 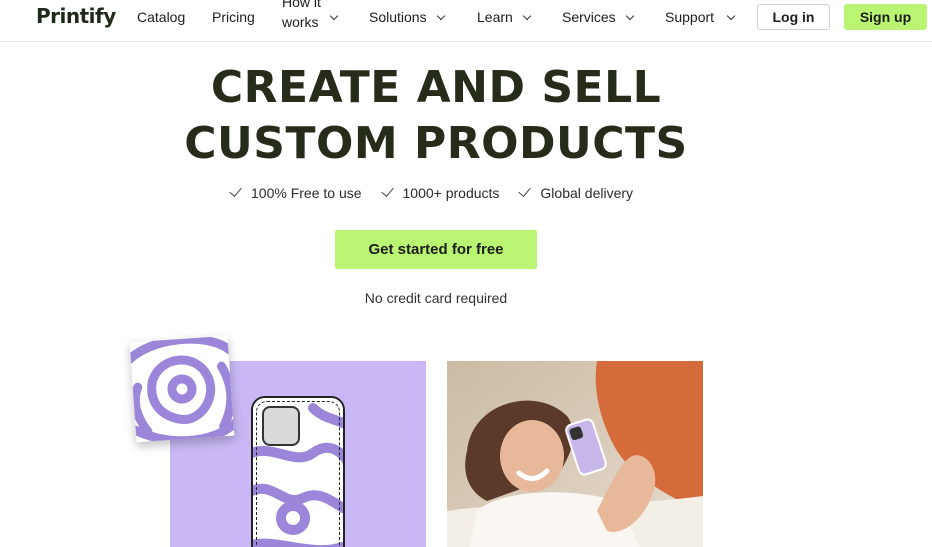 I want to click on feature-item: 100% Free to use, so click(x=295, y=192).